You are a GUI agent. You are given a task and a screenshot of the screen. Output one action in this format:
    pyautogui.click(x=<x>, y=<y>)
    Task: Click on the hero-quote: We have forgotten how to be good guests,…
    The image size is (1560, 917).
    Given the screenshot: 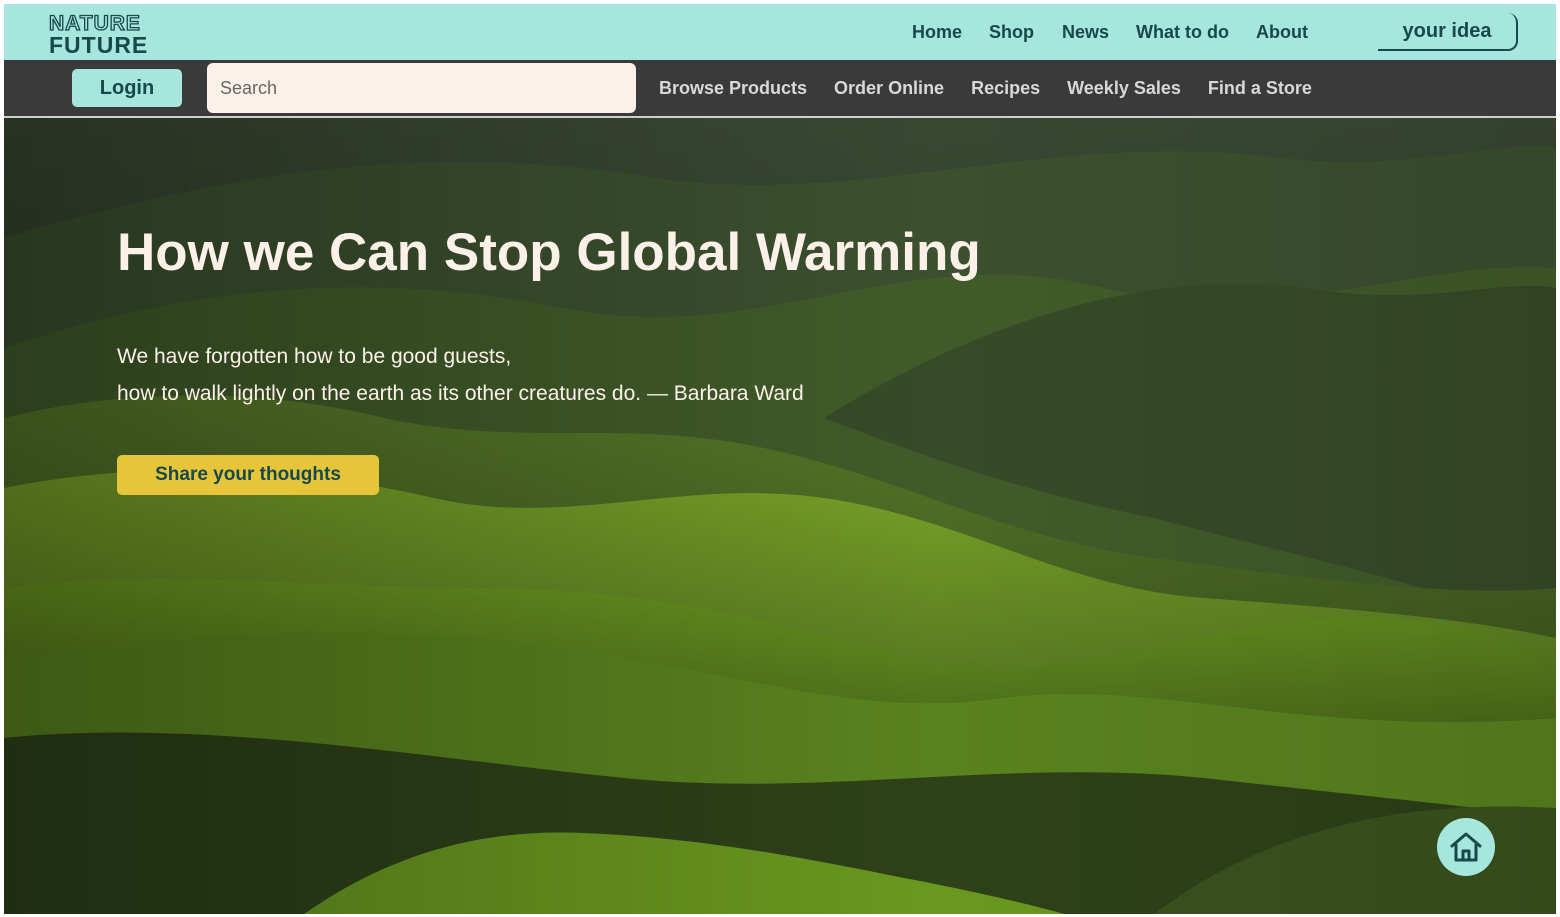 What is the action you would take?
    pyautogui.click(x=460, y=375)
    